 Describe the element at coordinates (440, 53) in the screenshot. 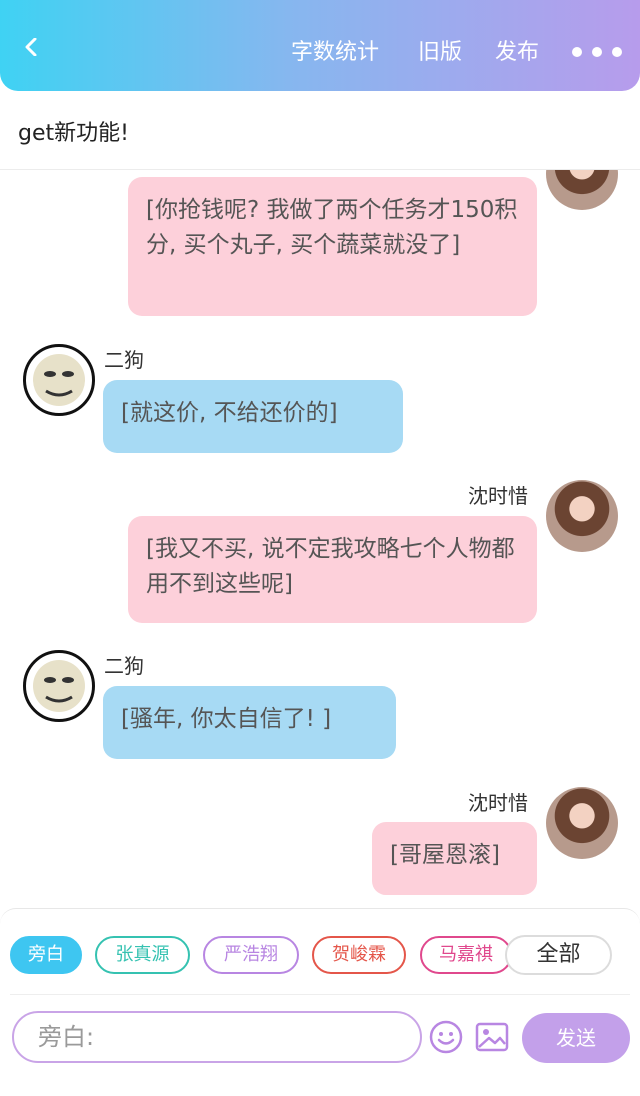

I see `old-version-button: 旧版` at that location.